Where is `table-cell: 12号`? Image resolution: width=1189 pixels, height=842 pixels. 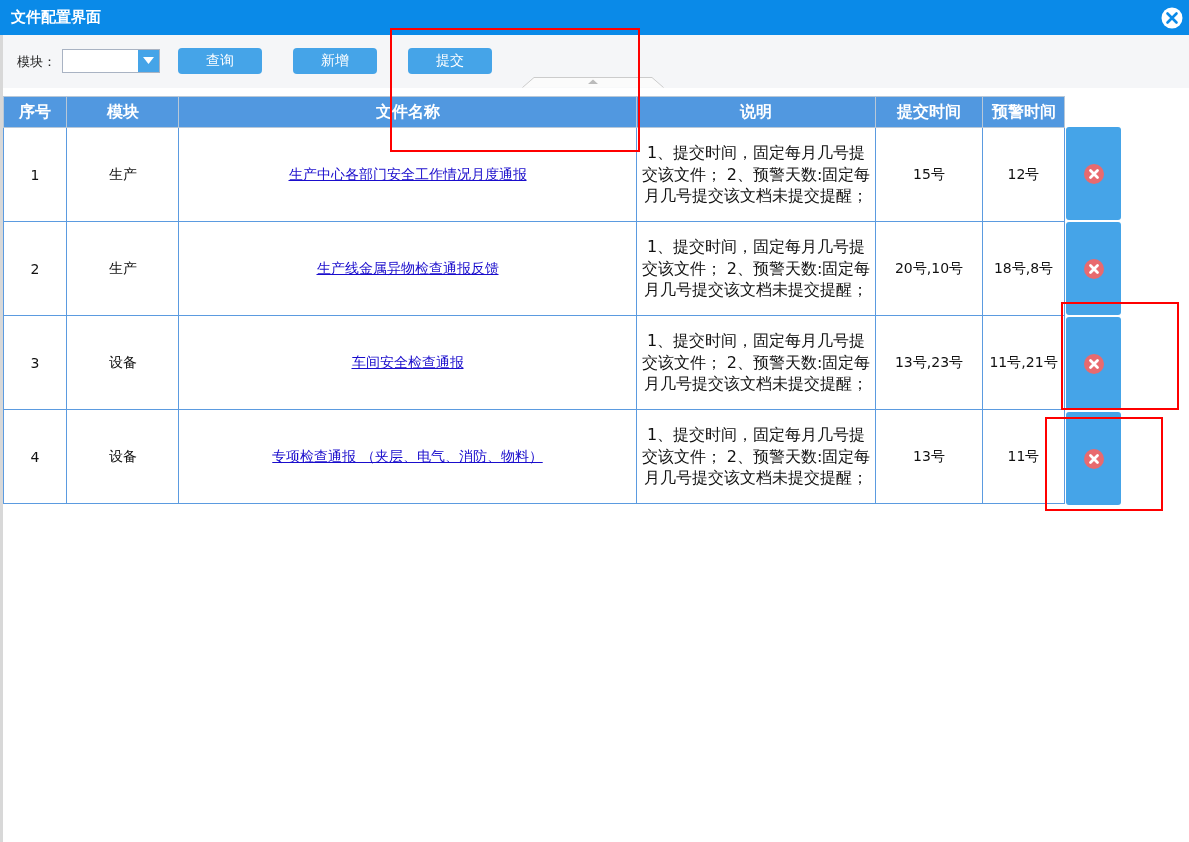
table-cell: 12号 is located at coordinates (1023, 174).